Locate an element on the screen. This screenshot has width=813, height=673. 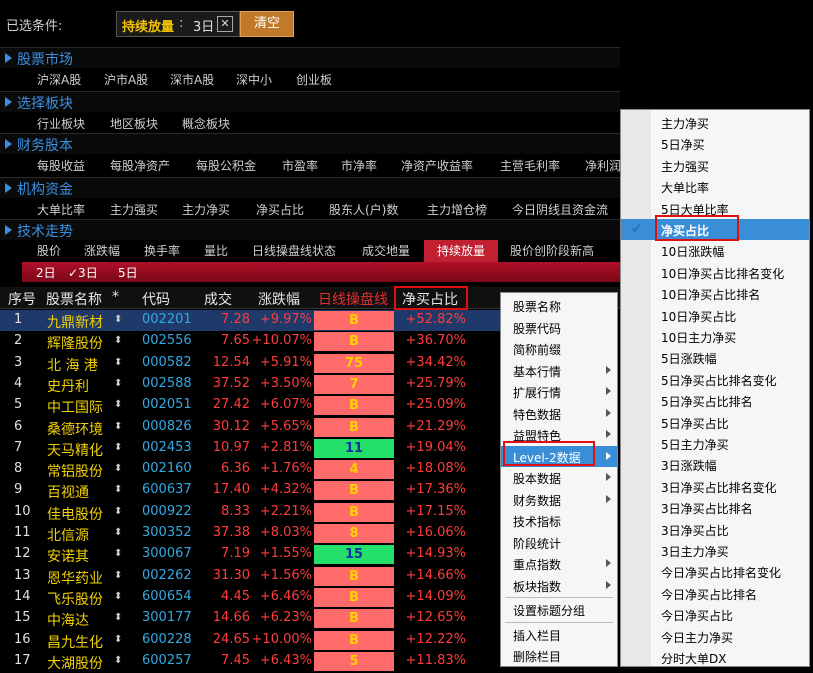
clear-button: 清空 is located at coordinates (267, 24).